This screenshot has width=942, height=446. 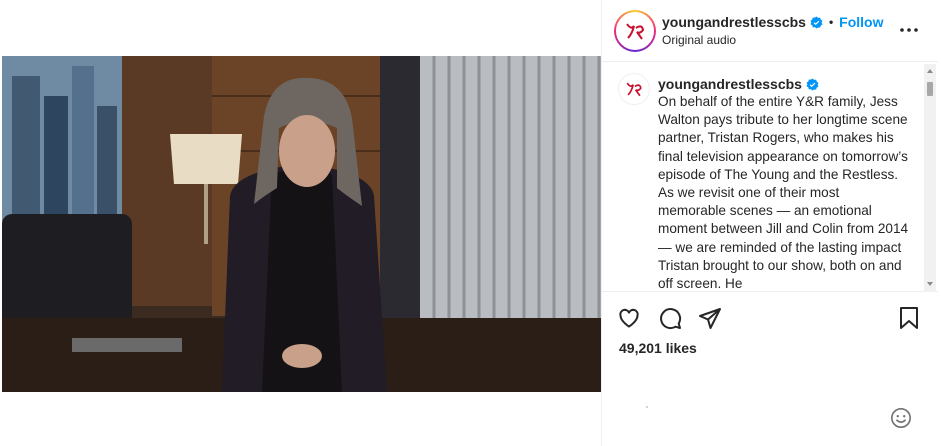 I want to click on heart-icon, so click(x=629, y=318).